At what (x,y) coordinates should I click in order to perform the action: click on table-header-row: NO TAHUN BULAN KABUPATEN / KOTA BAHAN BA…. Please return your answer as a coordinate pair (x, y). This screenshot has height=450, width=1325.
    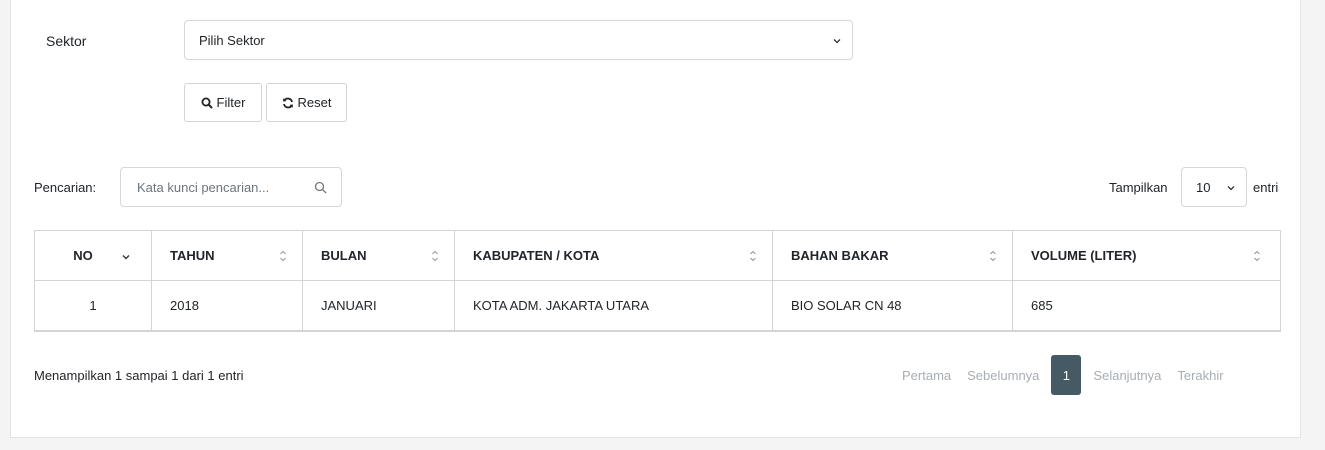
    Looking at the image, I should click on (657, 255).